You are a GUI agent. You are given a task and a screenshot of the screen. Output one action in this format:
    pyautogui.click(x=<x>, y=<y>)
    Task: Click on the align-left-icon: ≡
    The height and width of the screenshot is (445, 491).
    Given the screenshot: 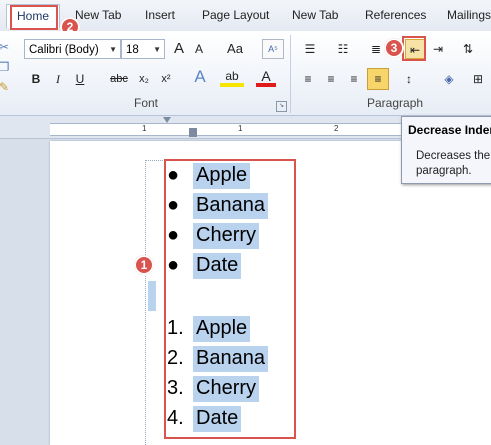 What is the action you would take?
    pyautogui.click(x=308, y=79)
    